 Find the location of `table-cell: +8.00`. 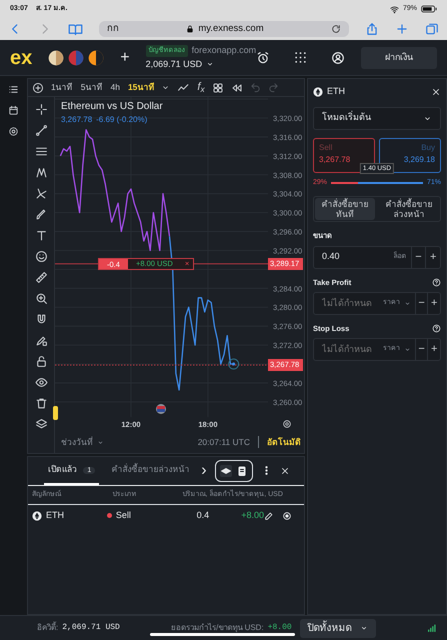

table-cell: +8.00 is located at coordinates (252, 515).